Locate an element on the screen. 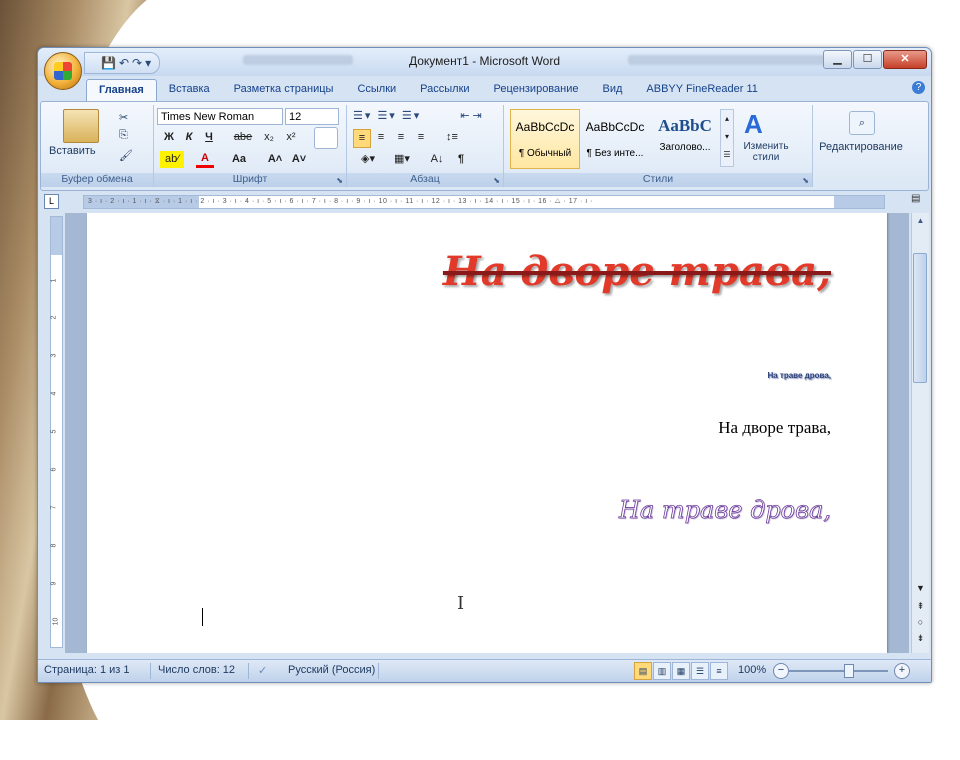 This screenshot has width=960, height=760. zoom-slider-thumb is located at coordinates (849, 671).